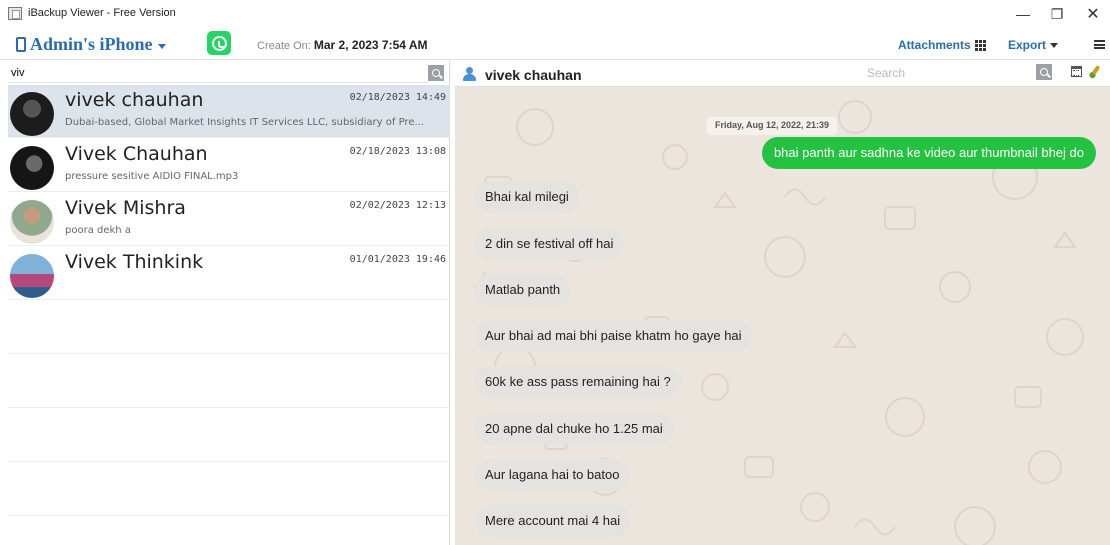 The image size is (1110, 545). What do you see at coordinates (934, 45) in the screenshot?
I see `attachments-label: Attachments` at bounding box center [934, 45].